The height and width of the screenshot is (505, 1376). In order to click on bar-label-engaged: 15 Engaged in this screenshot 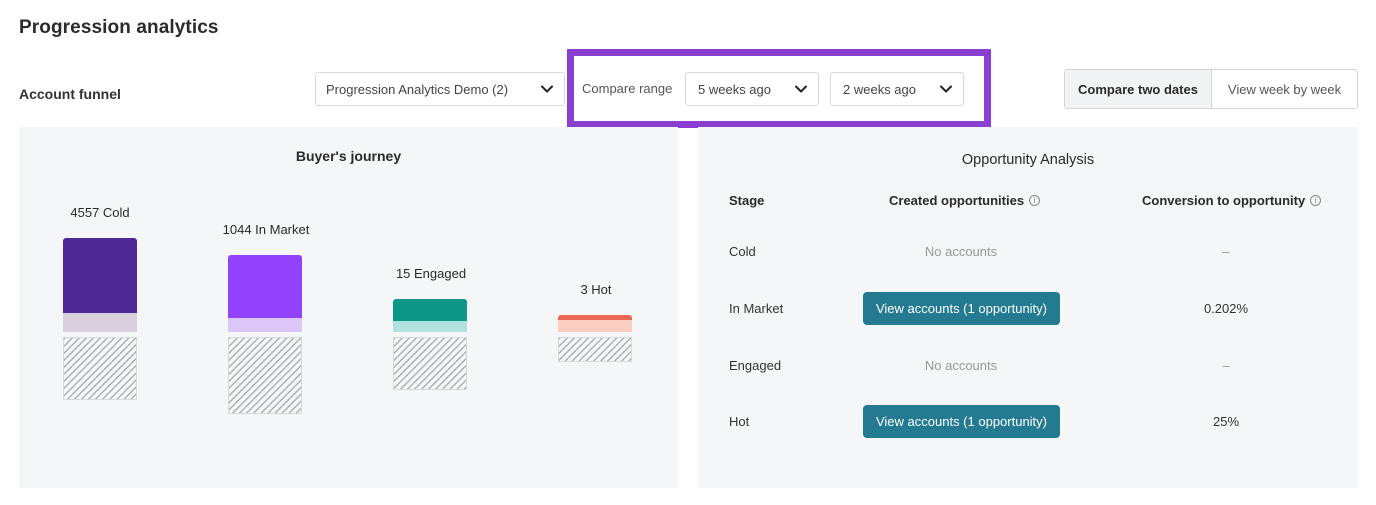, I will do `click(431, 273)`.